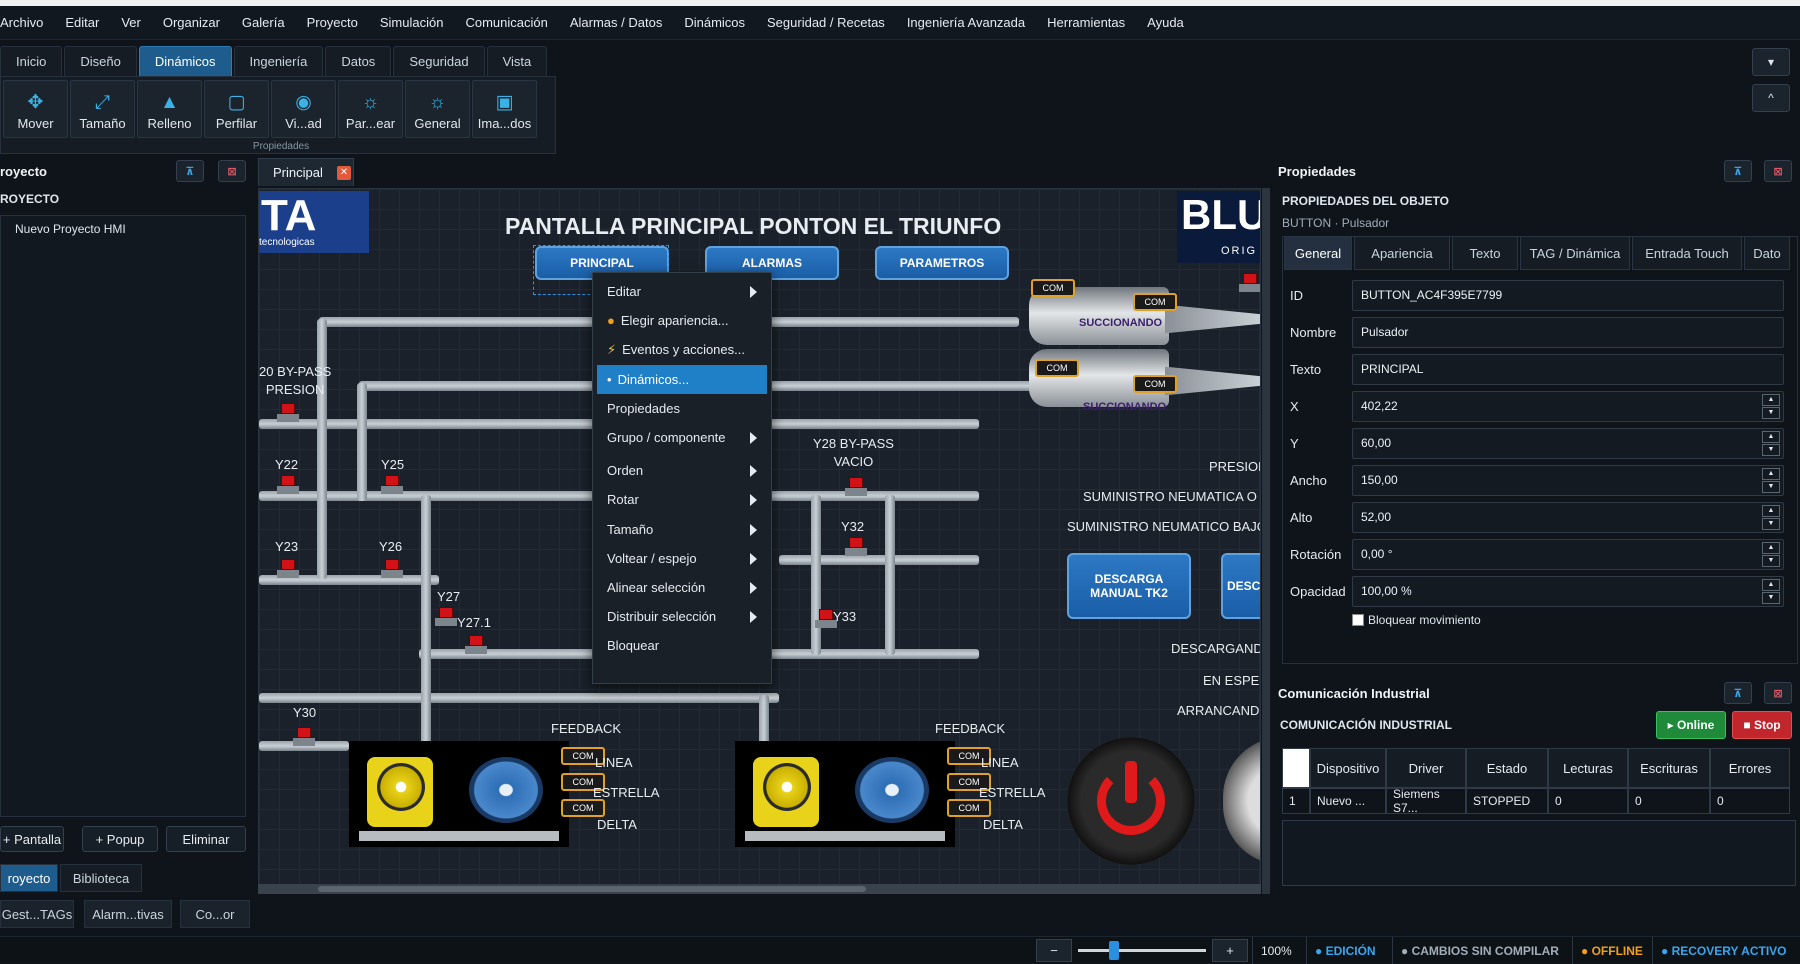  I want to click on tool-vi-ad-button: ◉ Vi...ad, so click(303, 109).